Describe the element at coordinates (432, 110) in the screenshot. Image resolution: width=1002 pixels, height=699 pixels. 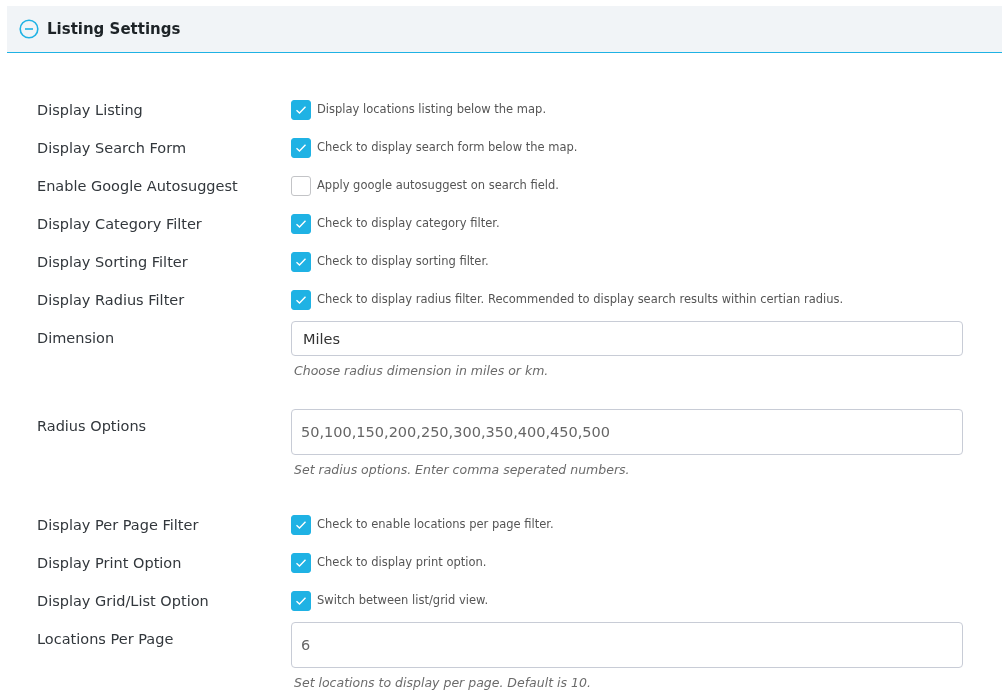
I see `checkbox-description: Display locations listing below the map.` at that location.